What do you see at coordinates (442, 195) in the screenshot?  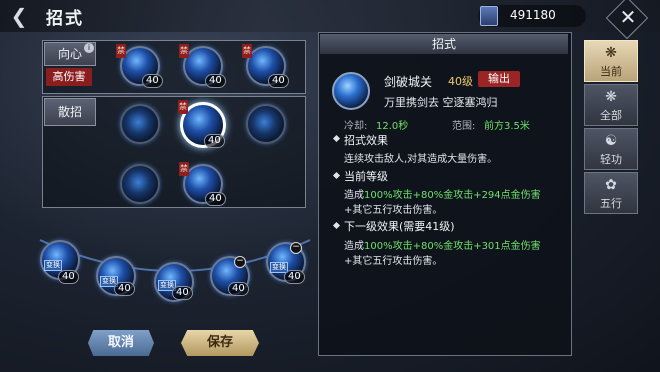 I see `current-level-text: 造成100%攻击+80%金攻击+294点金伤害` at bounding box center [442, 195].